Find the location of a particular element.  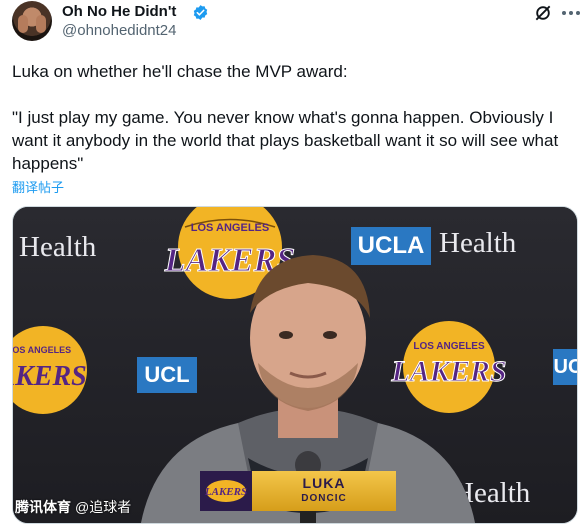

backdrop-ucla-right: UC is located at coordinates (565, 367).